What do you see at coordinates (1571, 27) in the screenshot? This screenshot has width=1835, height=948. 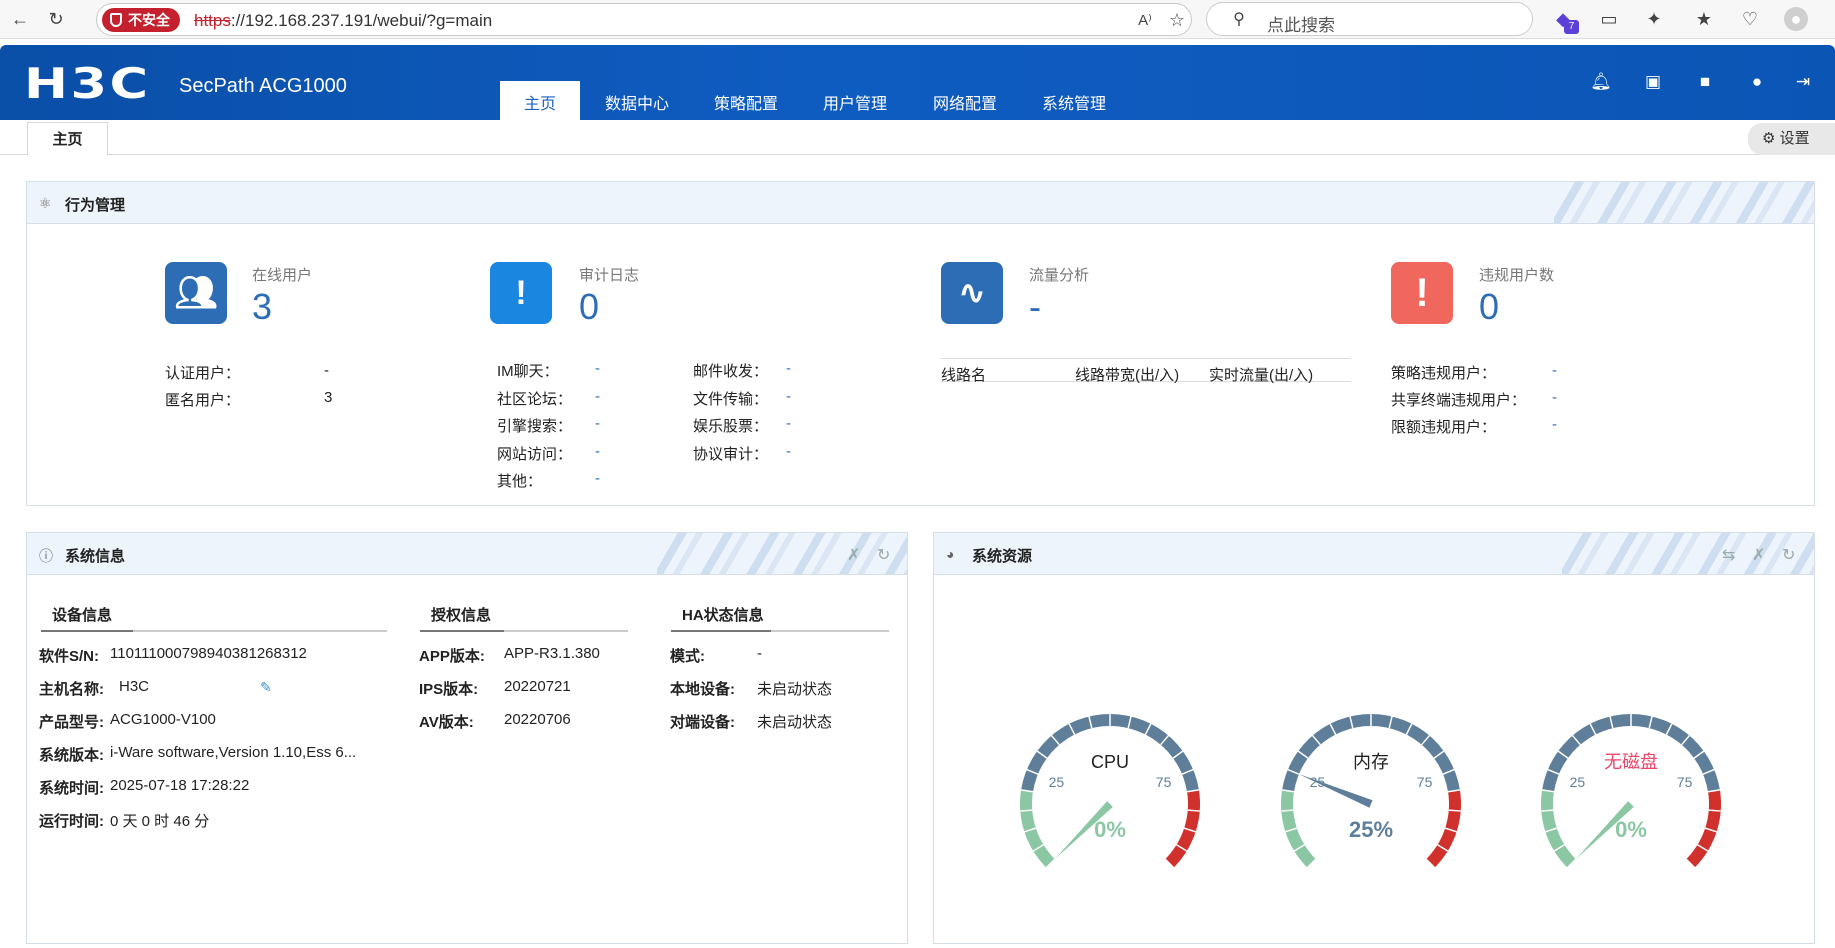 I see `extension-badge: 7` at bounding box center [1571, 27].